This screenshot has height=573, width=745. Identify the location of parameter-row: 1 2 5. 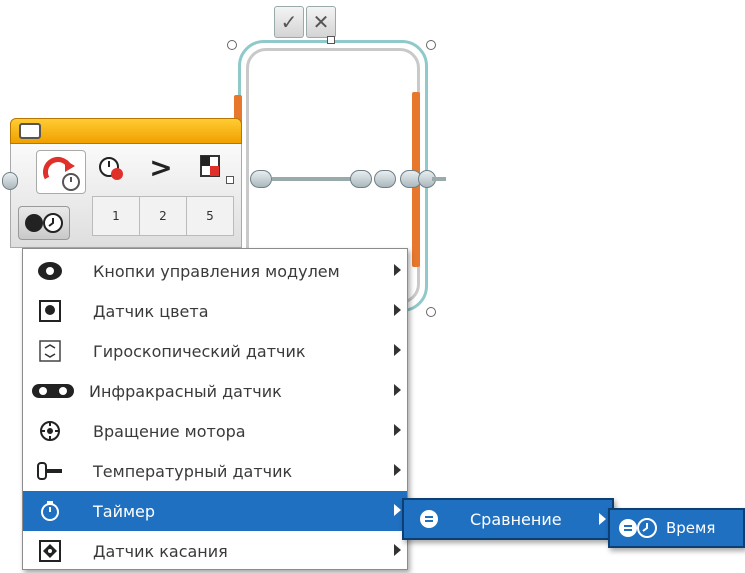
(163, 216).